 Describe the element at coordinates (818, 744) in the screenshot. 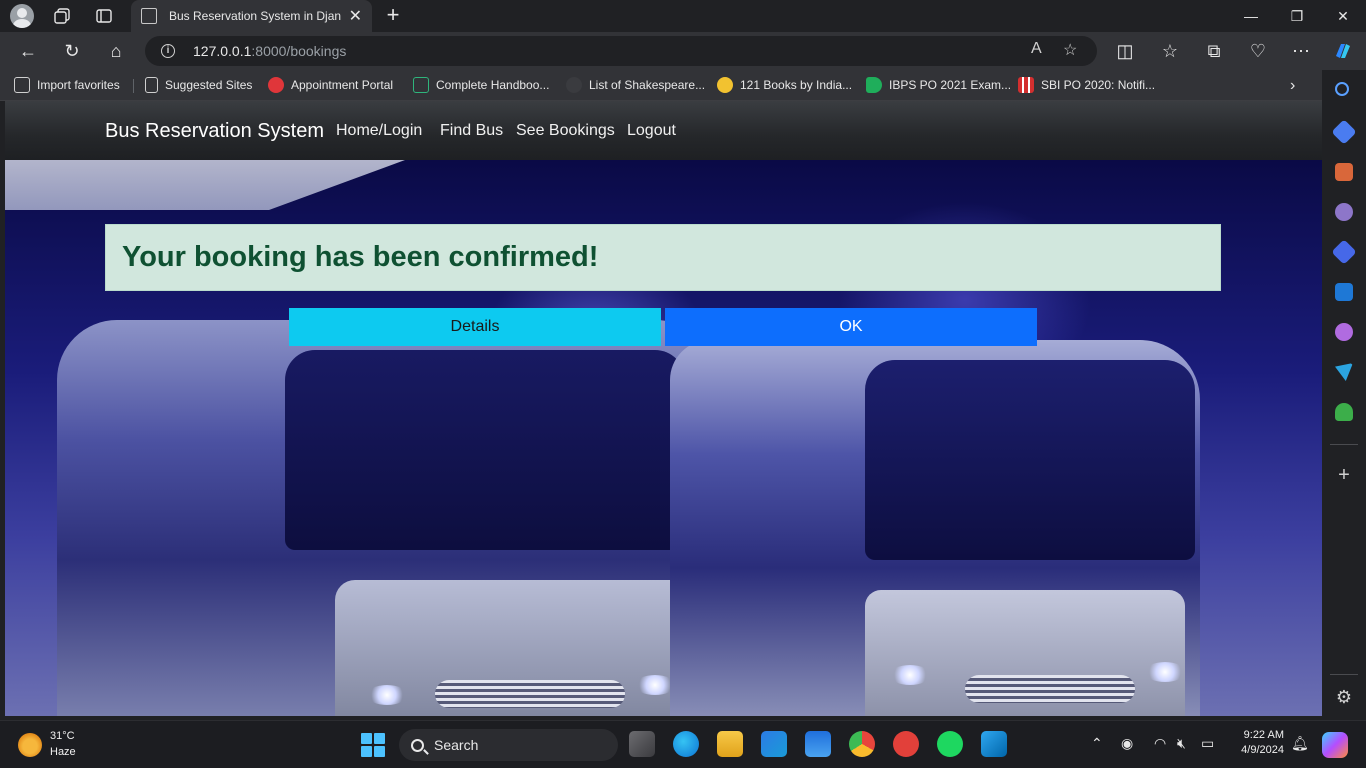

I see `mail-icon` at that location.